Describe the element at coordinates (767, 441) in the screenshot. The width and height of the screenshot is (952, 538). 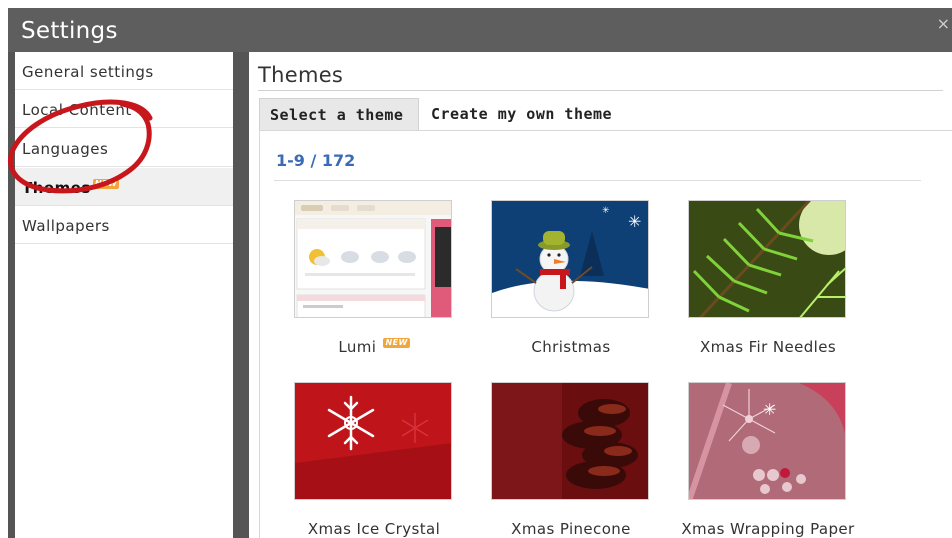
I see `theme-thumbnail: ✳` at that location.